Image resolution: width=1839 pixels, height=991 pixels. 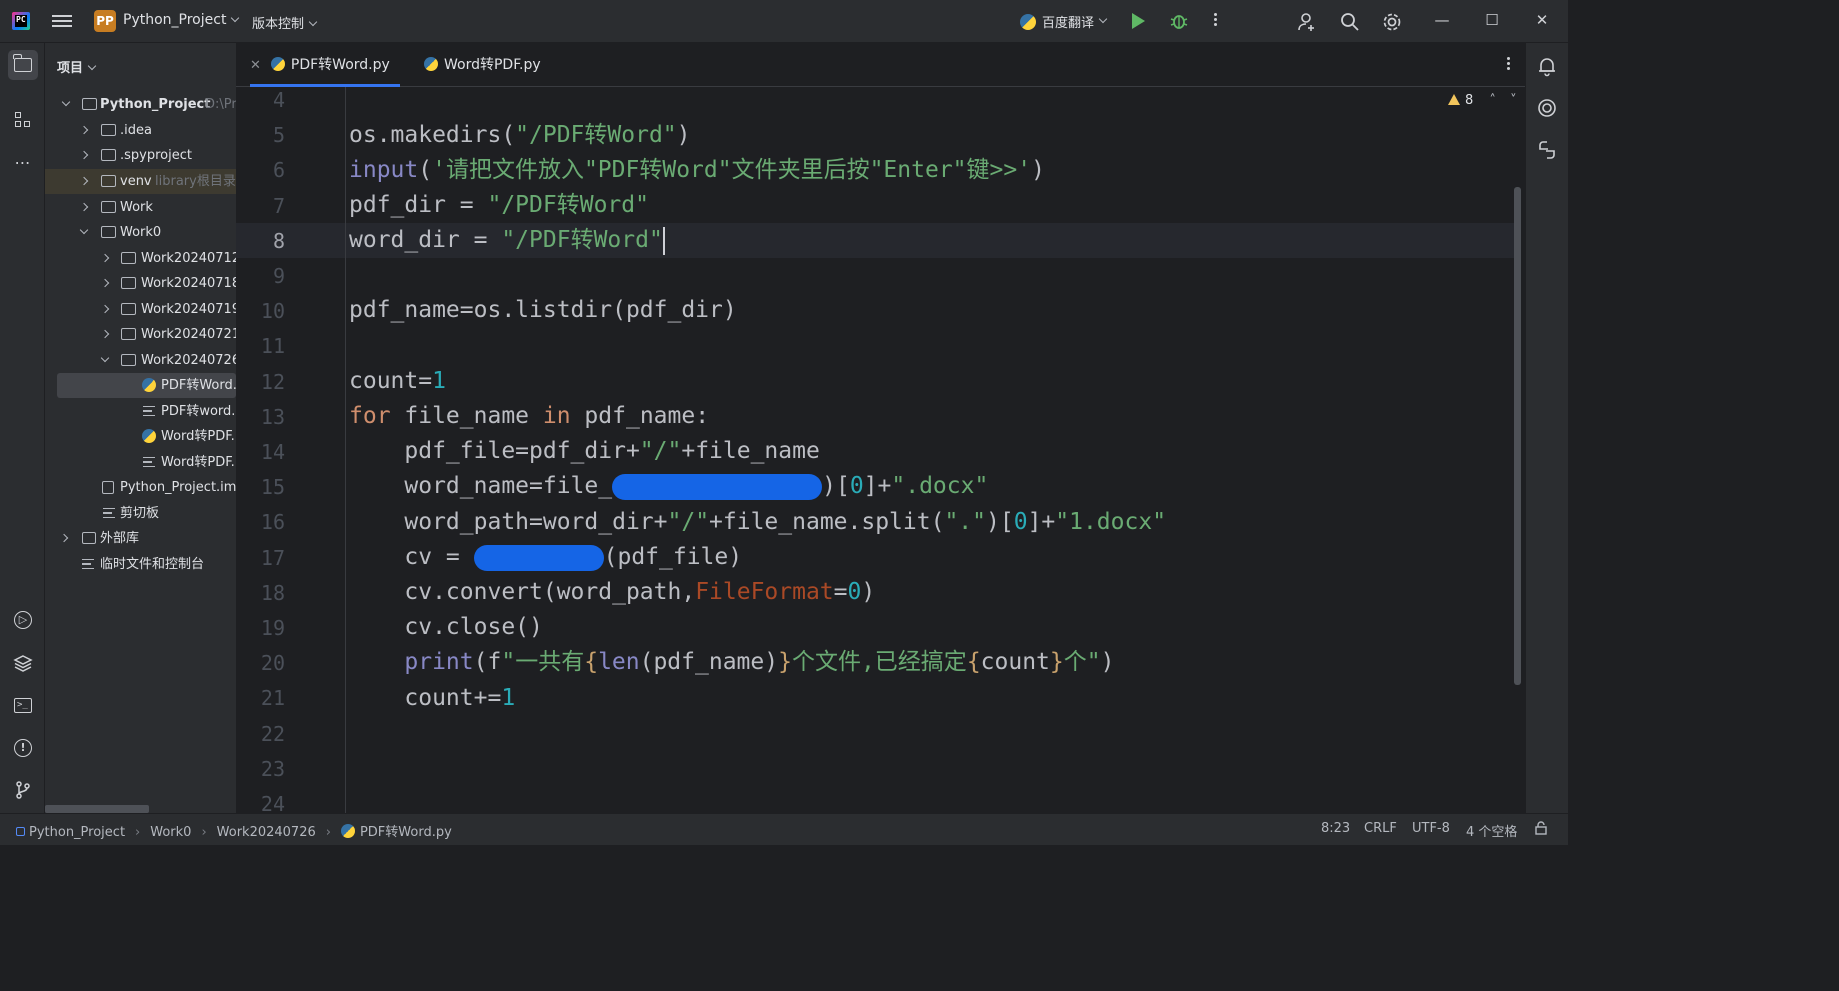 What do you see at coordinates (20, 831) in the screenshot?
I see `module-icon` at bounding box center [20, 831].